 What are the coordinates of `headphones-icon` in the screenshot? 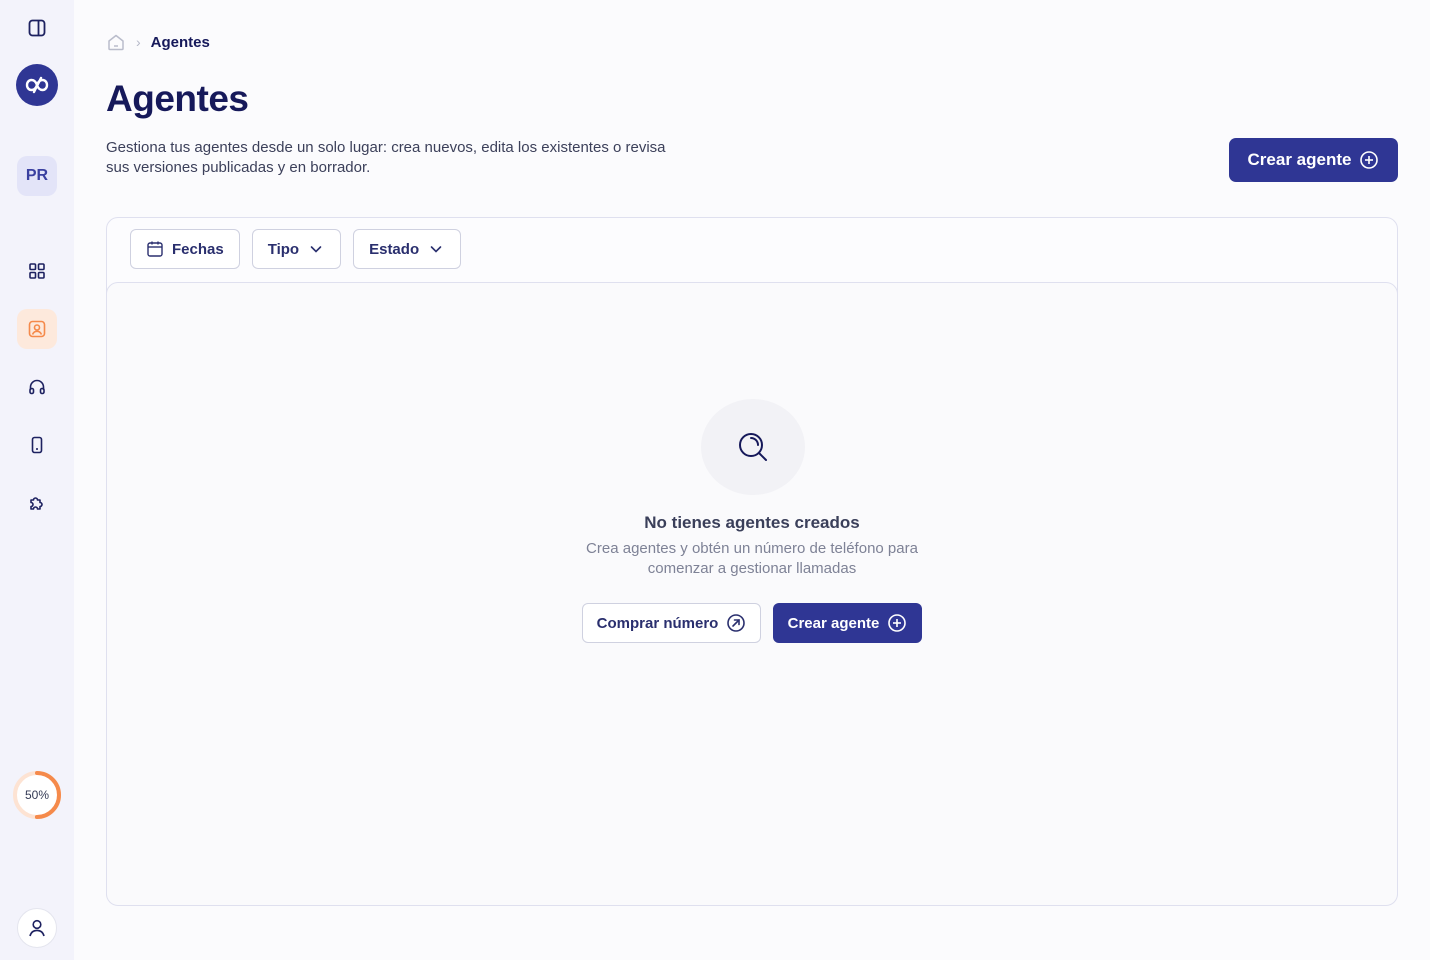 It's located at (37, 387).